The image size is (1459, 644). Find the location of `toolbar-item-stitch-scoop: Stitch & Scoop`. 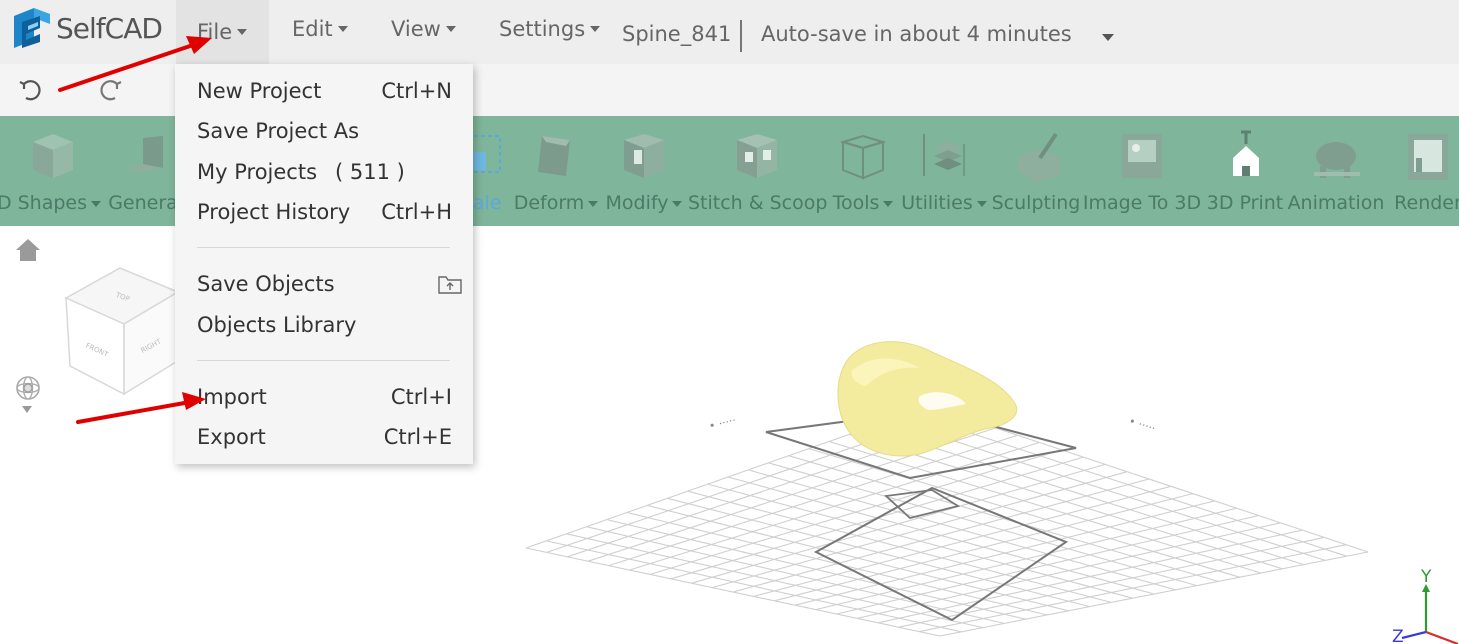

toolbar-item-stitch-scoop: Stitch & Scoop is located at coordinates (758, 171).